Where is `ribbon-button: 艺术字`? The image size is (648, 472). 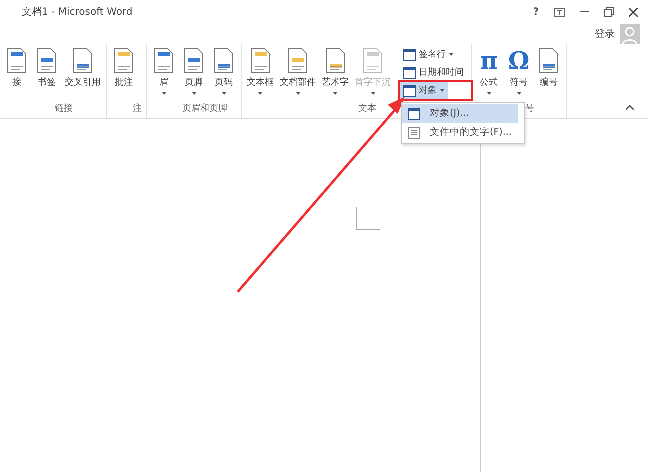
ribbon-button: 艺术字 is located at coordinates (335, 74).